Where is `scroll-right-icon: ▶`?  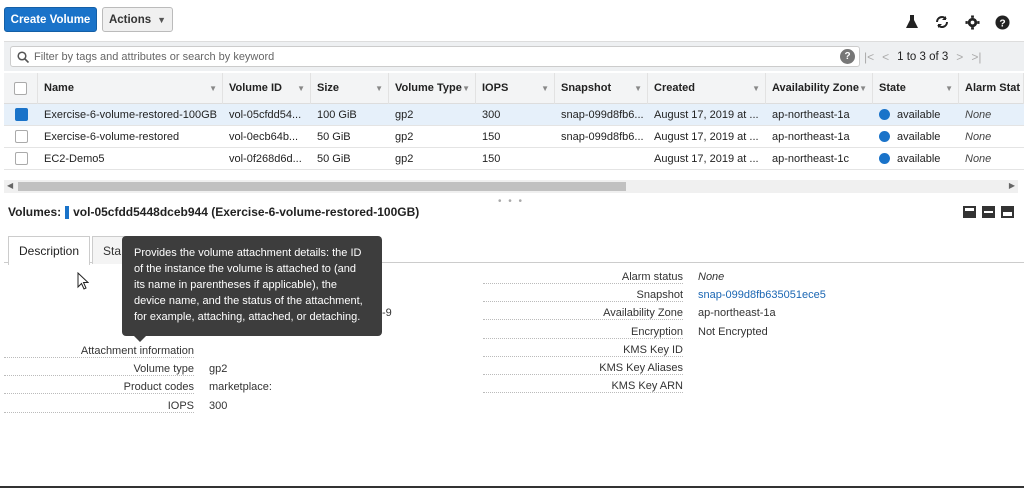 scroll-right-icon: ▶ is located at coordinates (1012, 185).